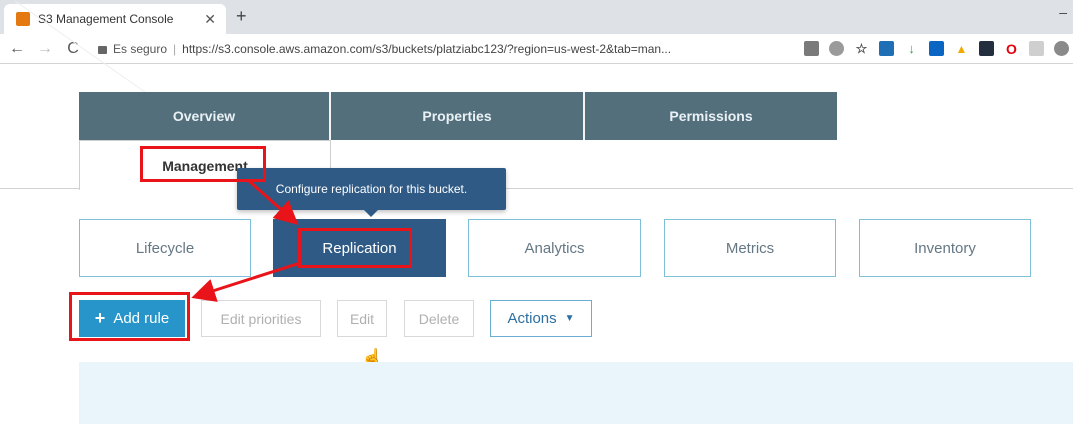  I want to click on amazon-icon, so click(986, 48).